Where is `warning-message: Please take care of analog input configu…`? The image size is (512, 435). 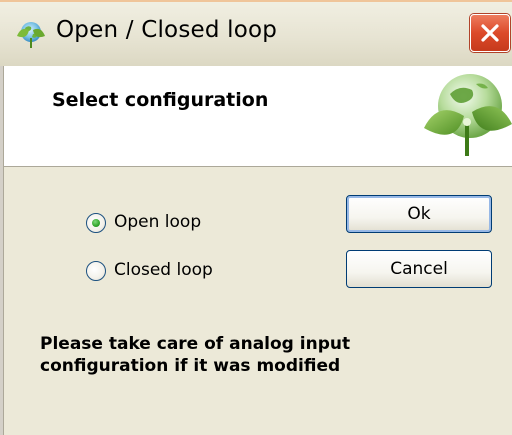 warning-message: Please take care of analog input configu… is located at coordinates (270, 355).